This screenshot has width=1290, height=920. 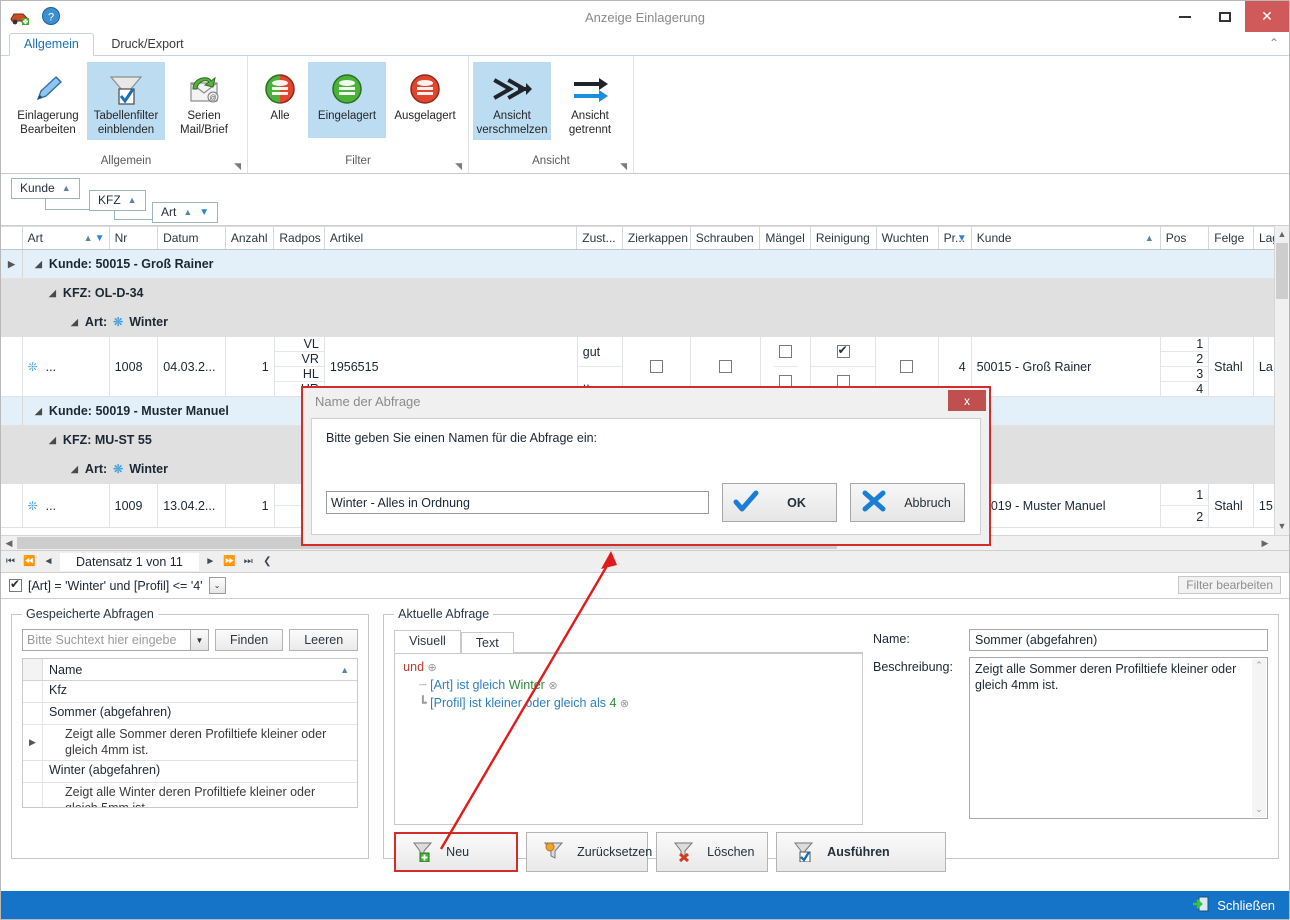 I want to click on delete-query-button: Löschen, so click(x=712, y=852).